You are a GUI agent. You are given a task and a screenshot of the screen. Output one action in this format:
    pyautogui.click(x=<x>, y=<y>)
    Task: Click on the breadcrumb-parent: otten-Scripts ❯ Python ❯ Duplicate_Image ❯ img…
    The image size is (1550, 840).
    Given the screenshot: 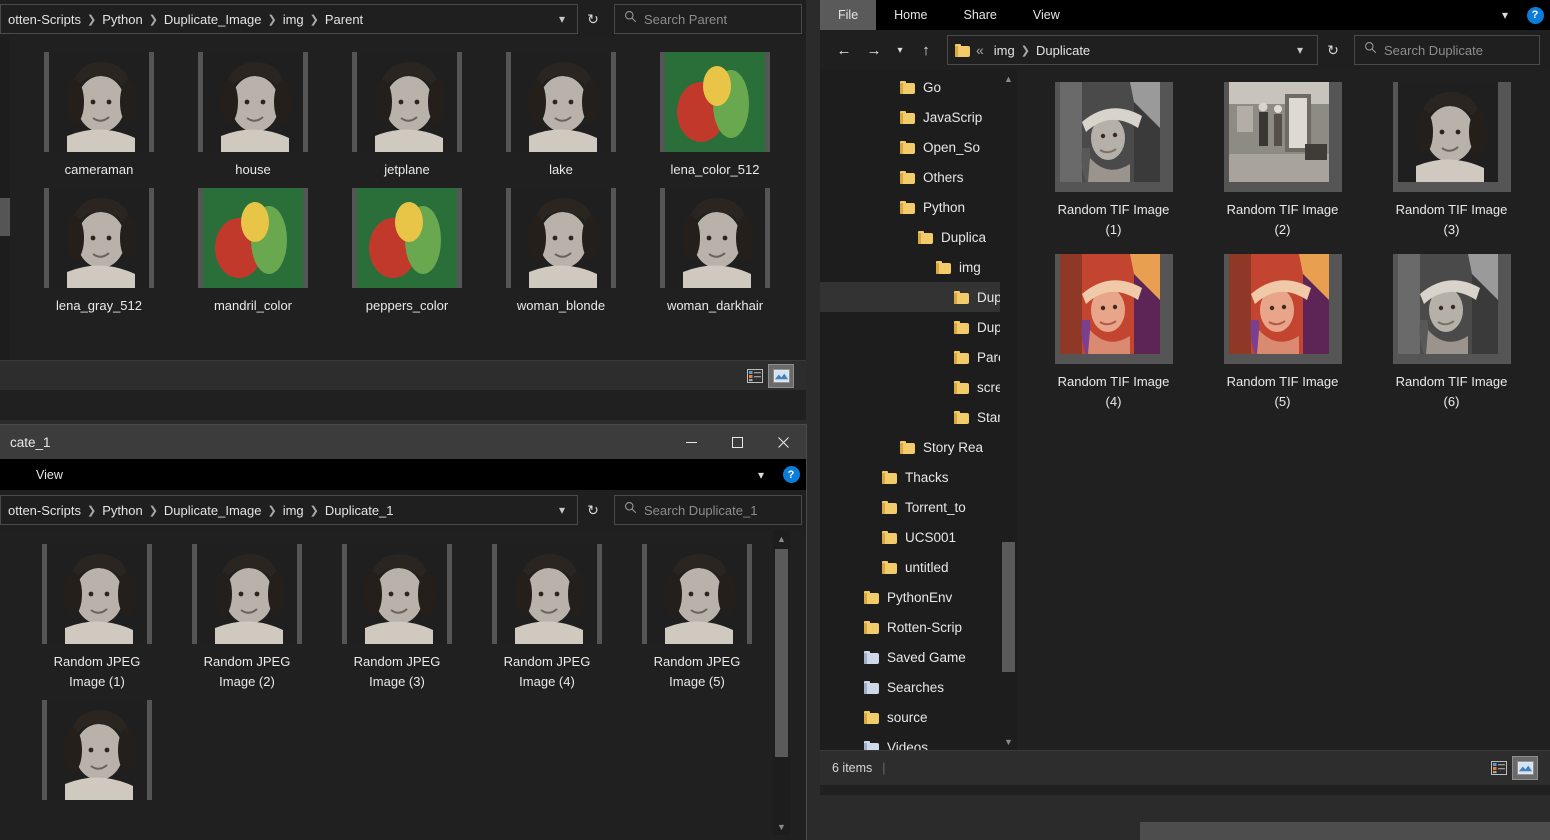 What is the action you would take?
    pyautogui.click(x=278, y=19)
    